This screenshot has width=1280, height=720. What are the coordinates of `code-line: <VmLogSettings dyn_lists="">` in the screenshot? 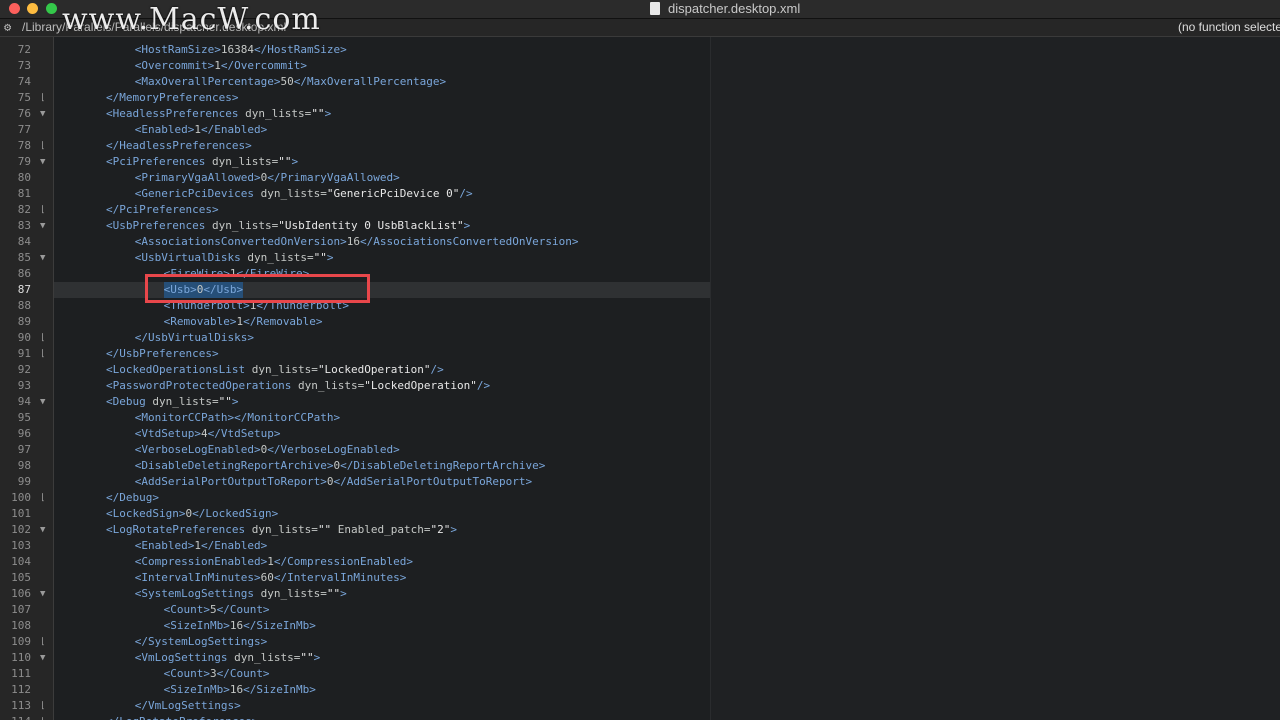 It's located at (382, 658).